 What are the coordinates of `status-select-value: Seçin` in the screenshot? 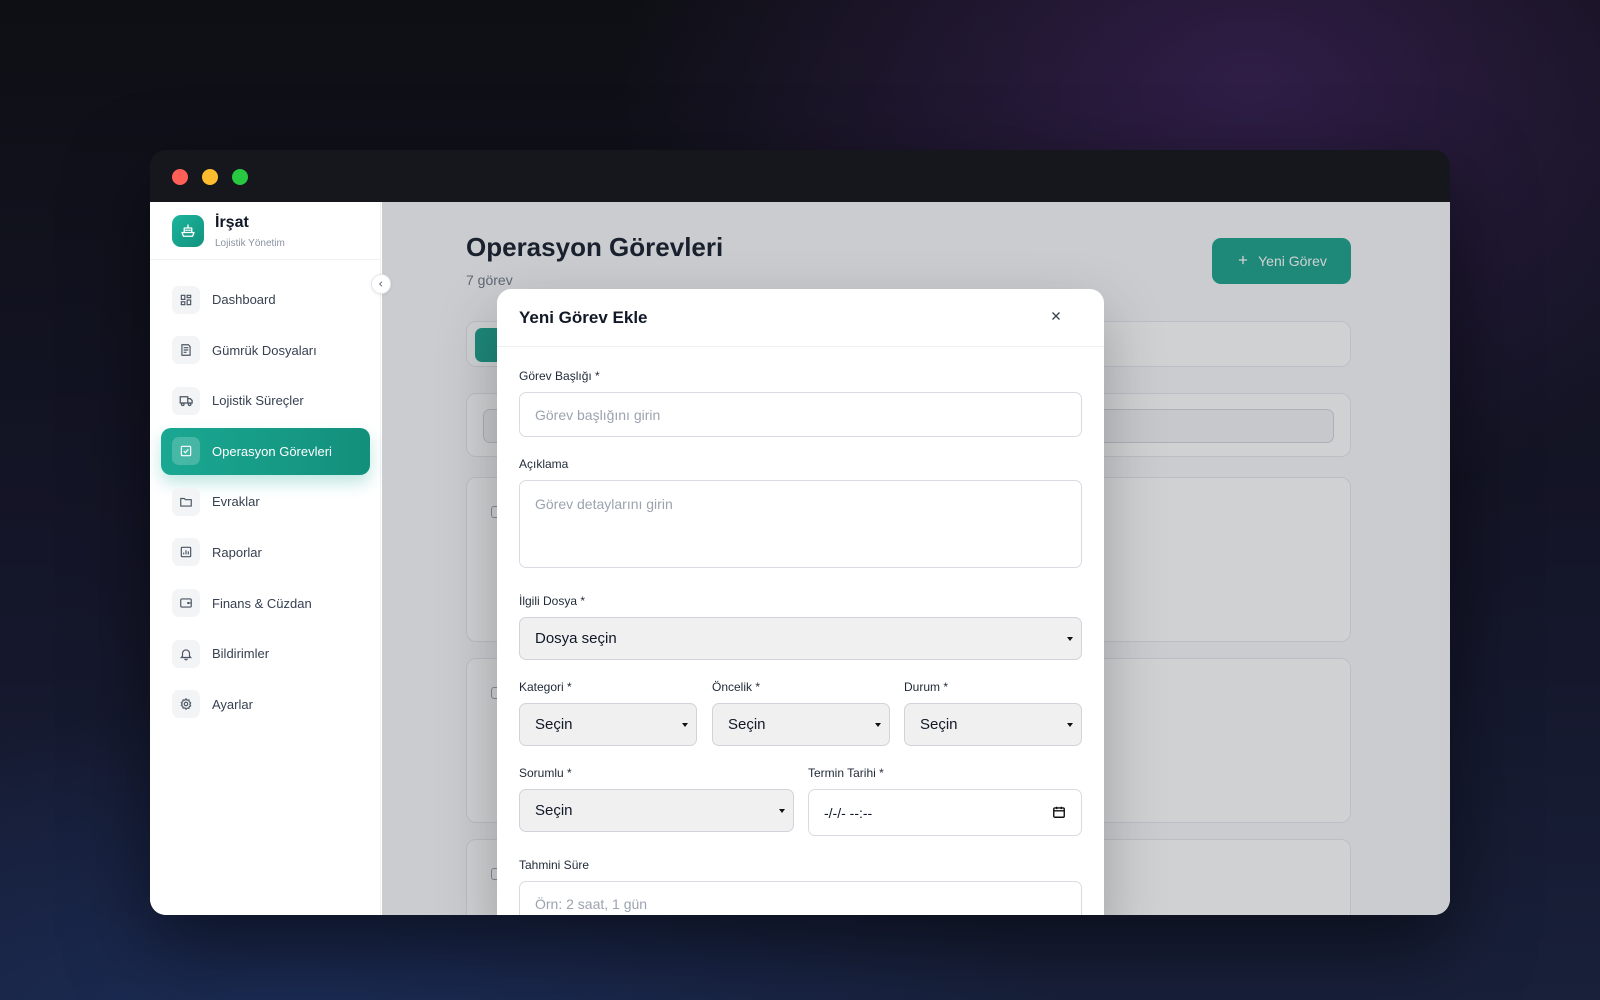 It's located at (939, 724).